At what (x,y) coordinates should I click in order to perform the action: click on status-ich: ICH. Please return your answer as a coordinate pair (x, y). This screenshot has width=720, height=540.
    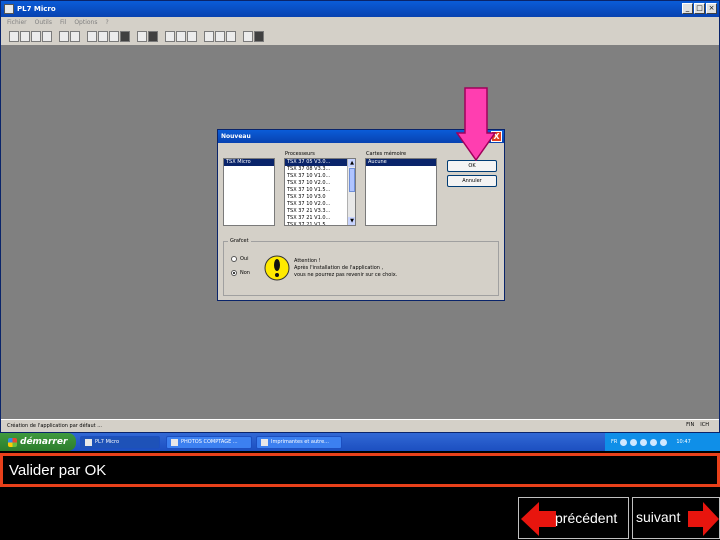
    Looking at the image, I should click on (704, 425).